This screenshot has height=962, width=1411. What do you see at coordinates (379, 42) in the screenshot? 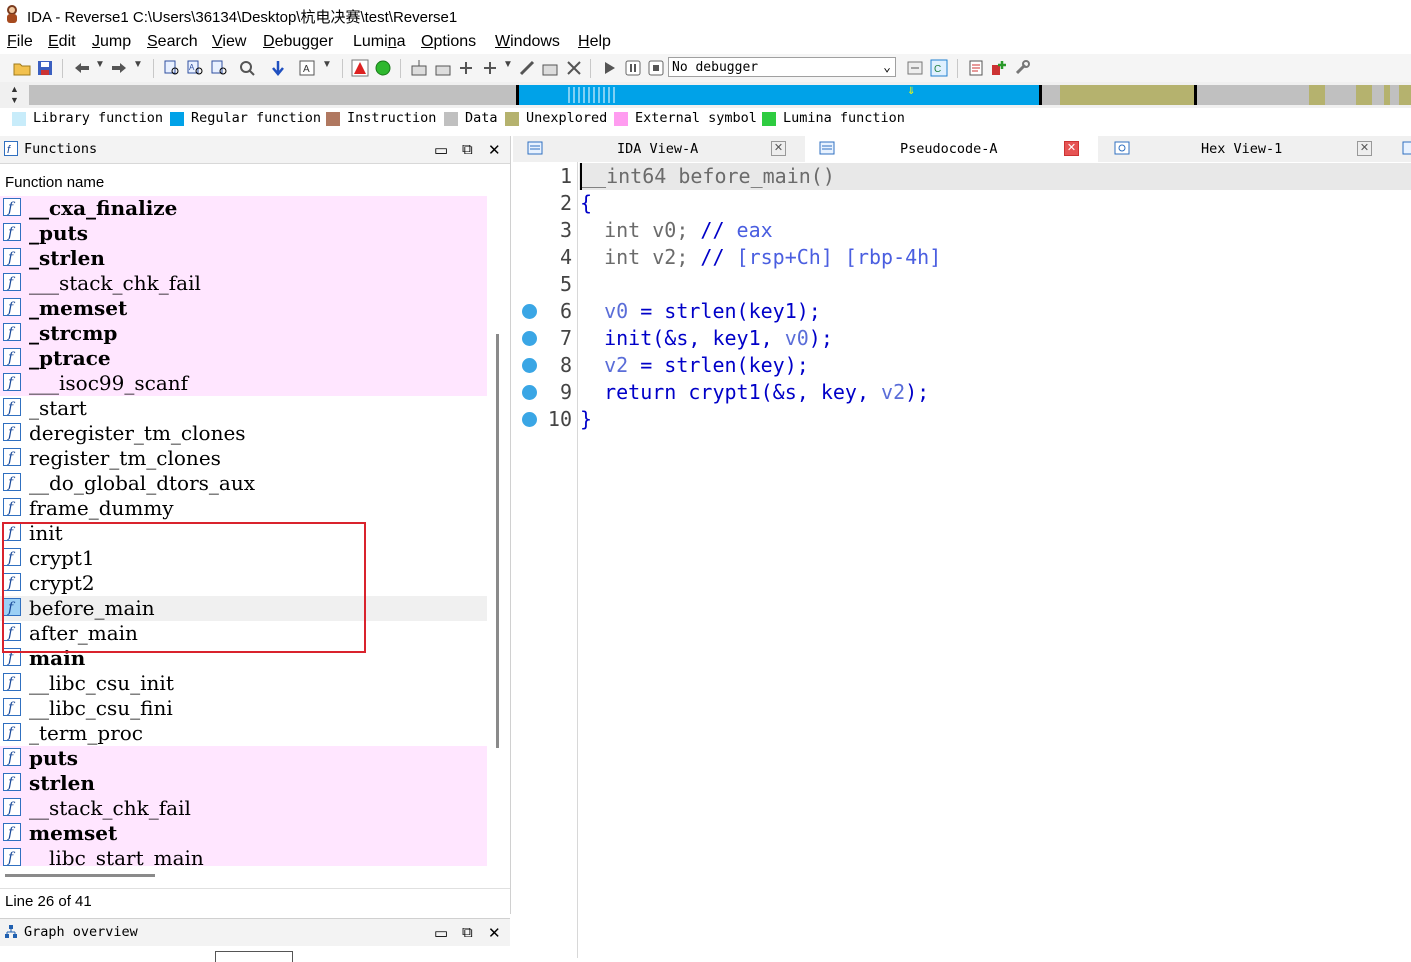
I see `menu-lumina: Lumina` at bounding box center [379, 42].